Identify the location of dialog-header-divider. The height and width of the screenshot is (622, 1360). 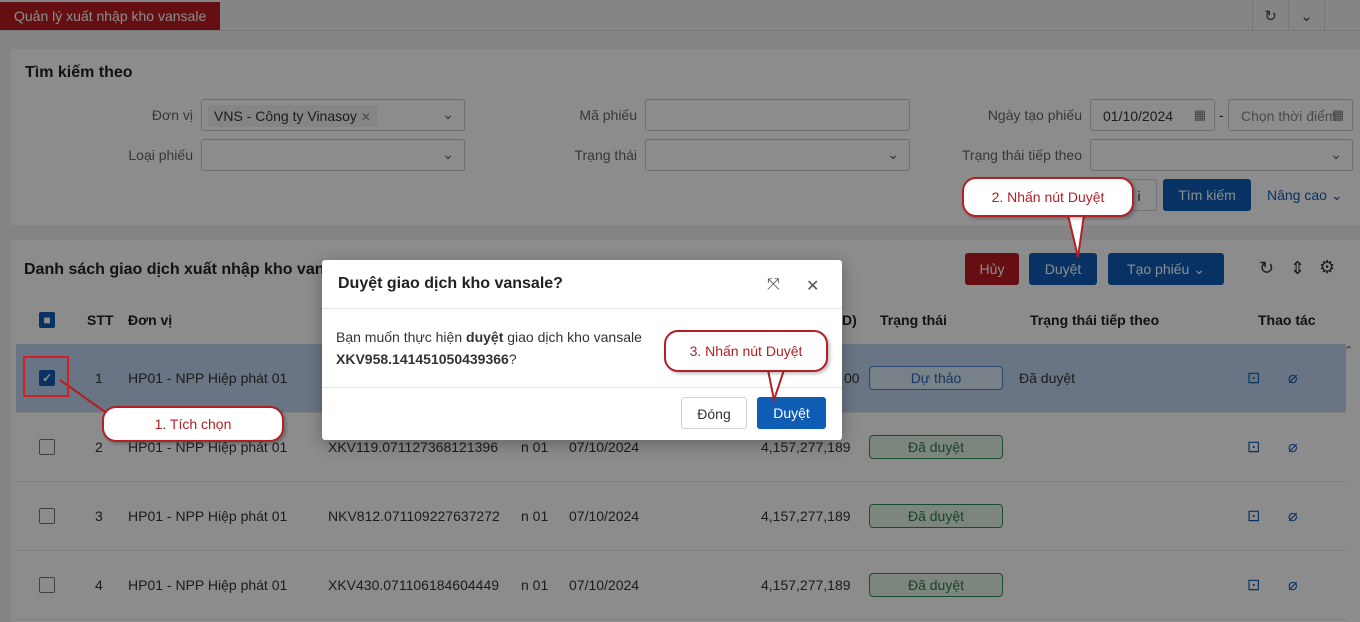
(582, 308).